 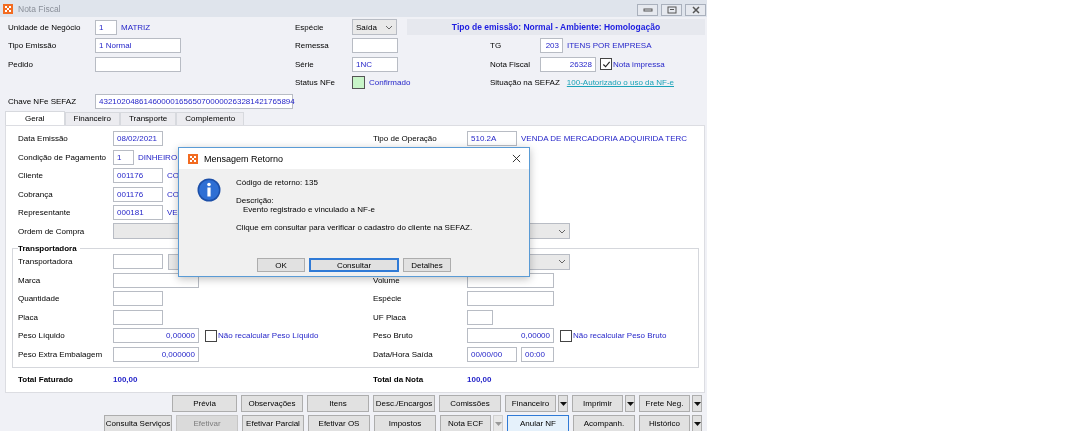 I want to click on dialog-button: Detalhes, so click(x=427, y=265).